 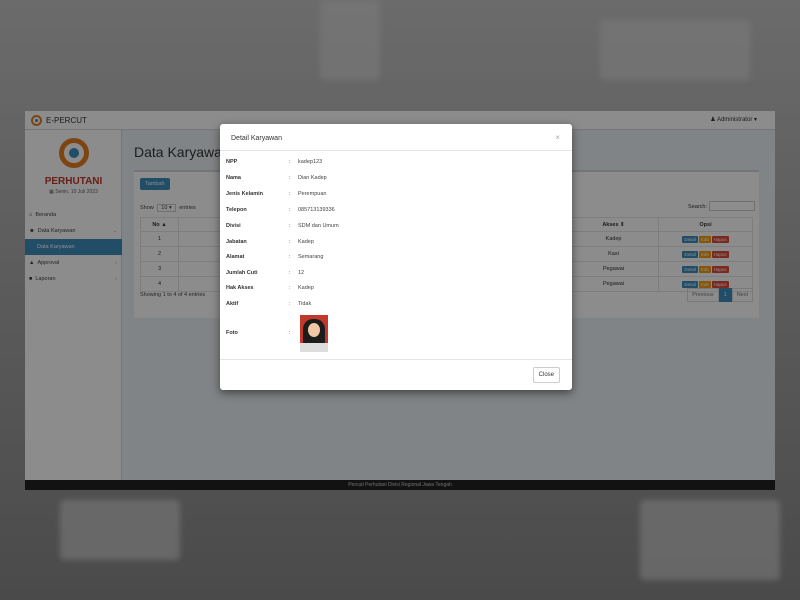 I want to click on detail-key: NPP, so click(x=232, y=162).